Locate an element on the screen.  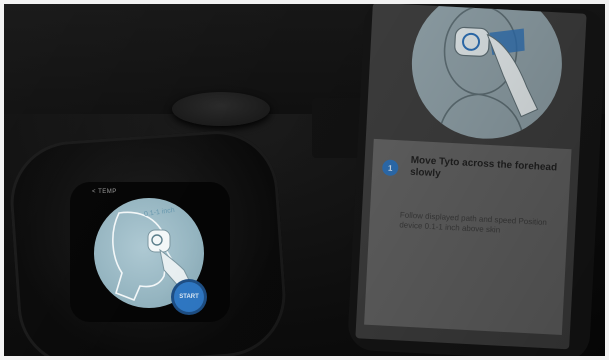
start-button-label: START is located at coordinates (189, 297).